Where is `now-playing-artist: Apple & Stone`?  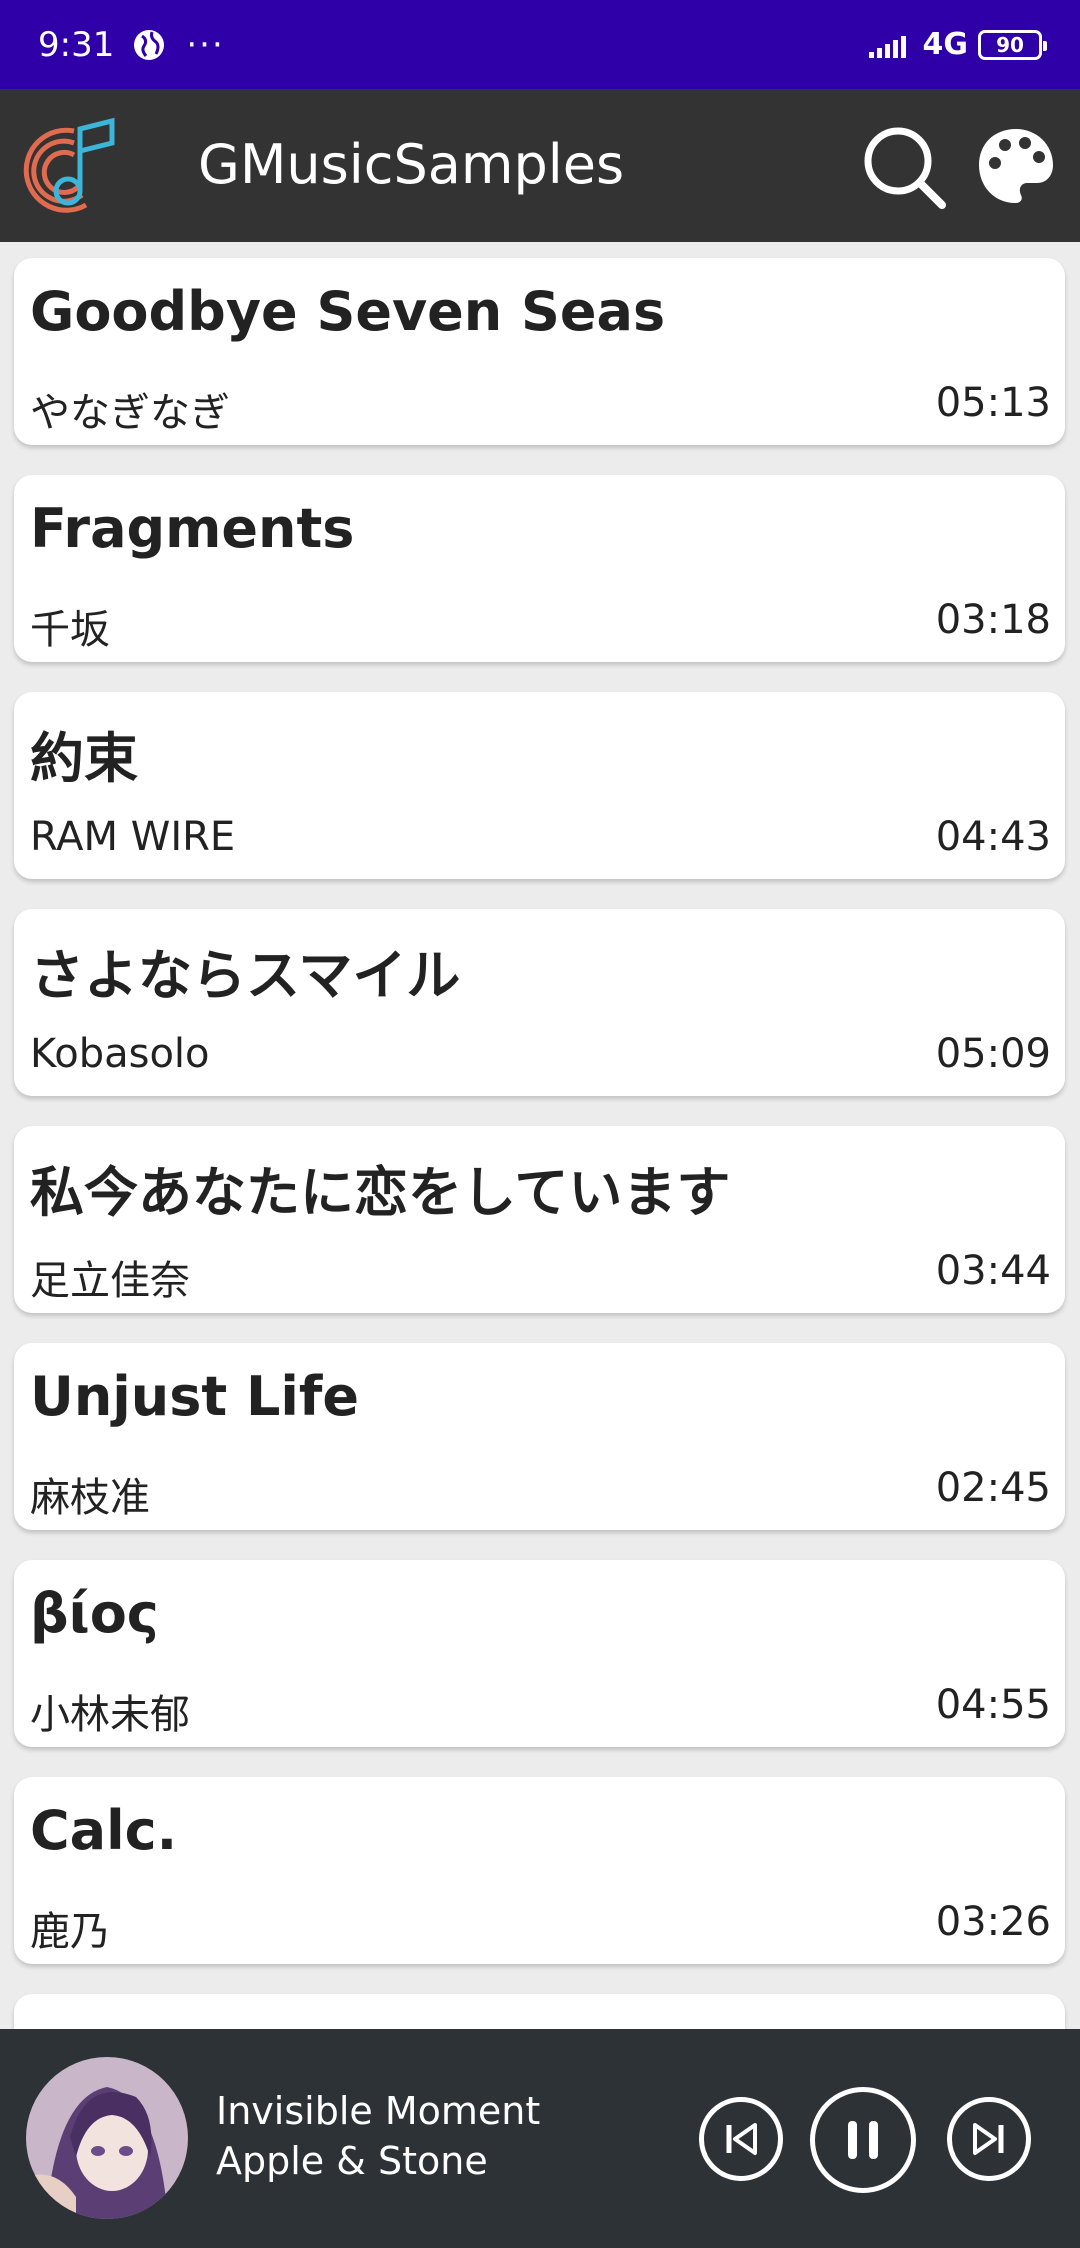
now-playing-artist: Apple & Stone is located at coordinates (352, 2161).